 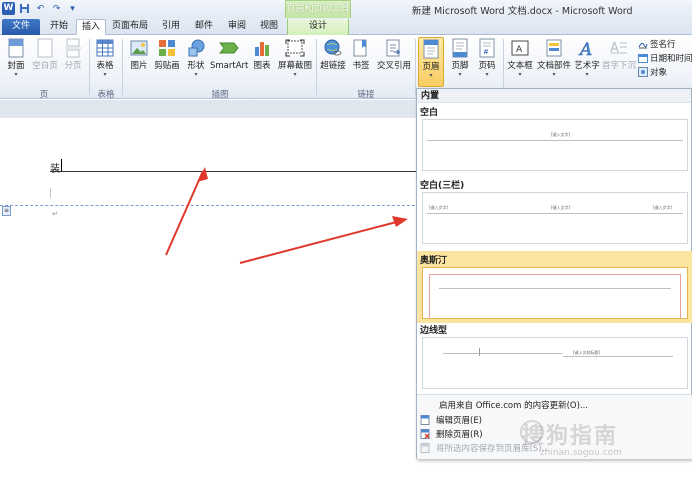 What do you see at coordinates (40, 8) in the screenshot?
I see `undo-icon: ↶` at bounding box center [40, 8].